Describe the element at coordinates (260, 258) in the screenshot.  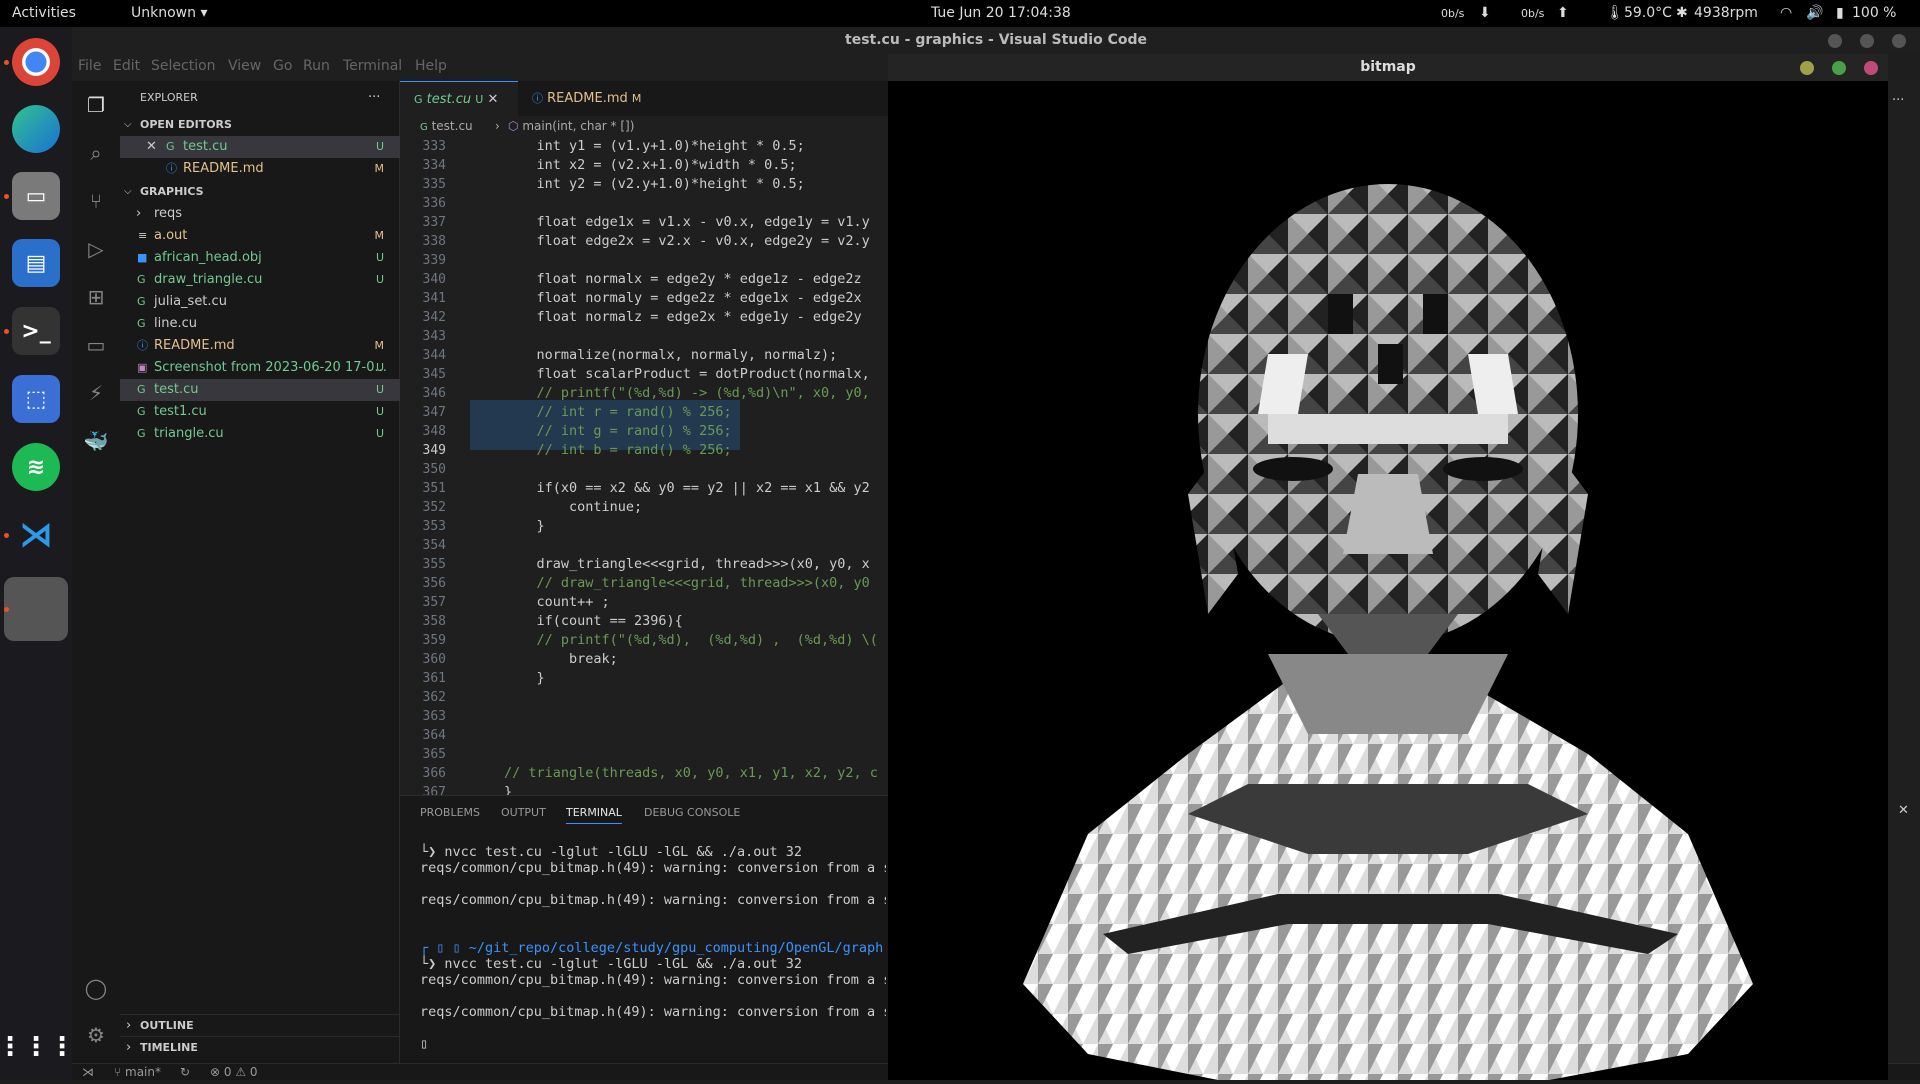
I see `file-item: ■ african_head.obj U` at that location.